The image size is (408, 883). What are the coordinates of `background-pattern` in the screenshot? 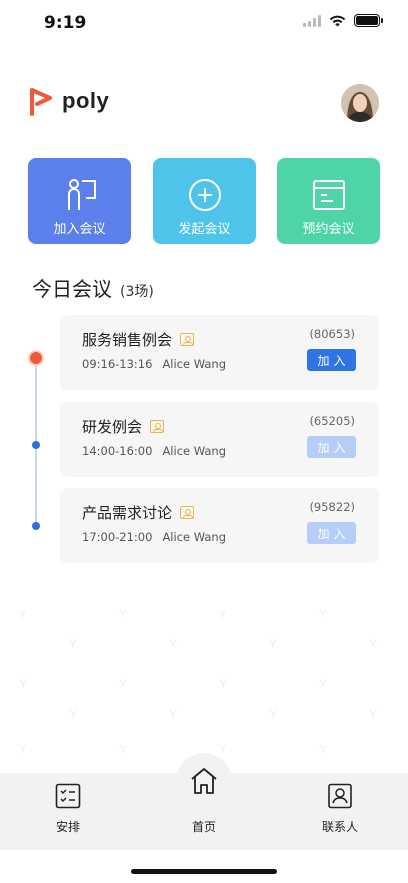 It's located at (198, 681).